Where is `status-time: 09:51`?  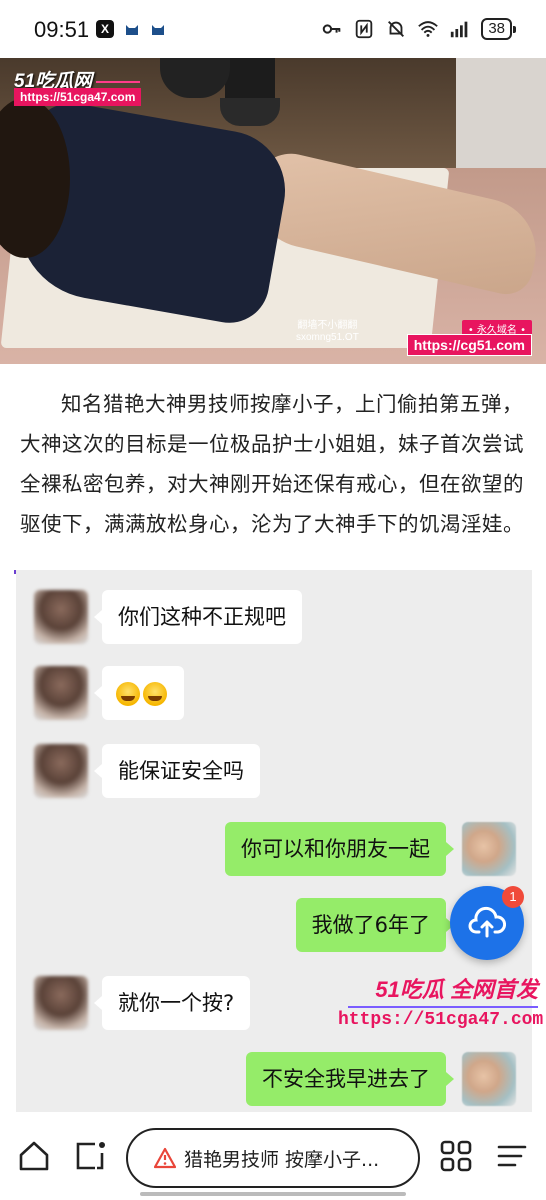 status-time: 09:51 is located at coordinates (62, 29).